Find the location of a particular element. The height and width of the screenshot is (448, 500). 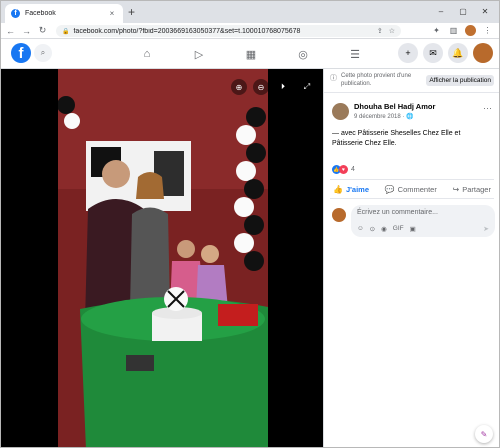

facebook-header: f ⌕ ⌂ ▷ ▦ ◎ ☰ + ✉ 🔔 is located at coordinates (250, 54).